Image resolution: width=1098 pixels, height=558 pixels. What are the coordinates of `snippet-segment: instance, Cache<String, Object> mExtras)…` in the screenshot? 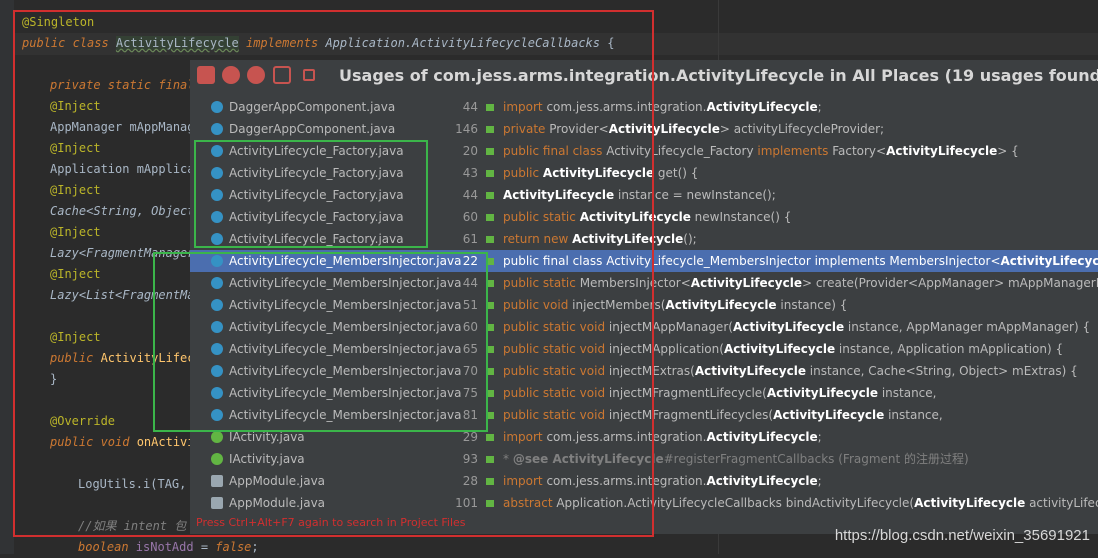 It's located at (941, 371).